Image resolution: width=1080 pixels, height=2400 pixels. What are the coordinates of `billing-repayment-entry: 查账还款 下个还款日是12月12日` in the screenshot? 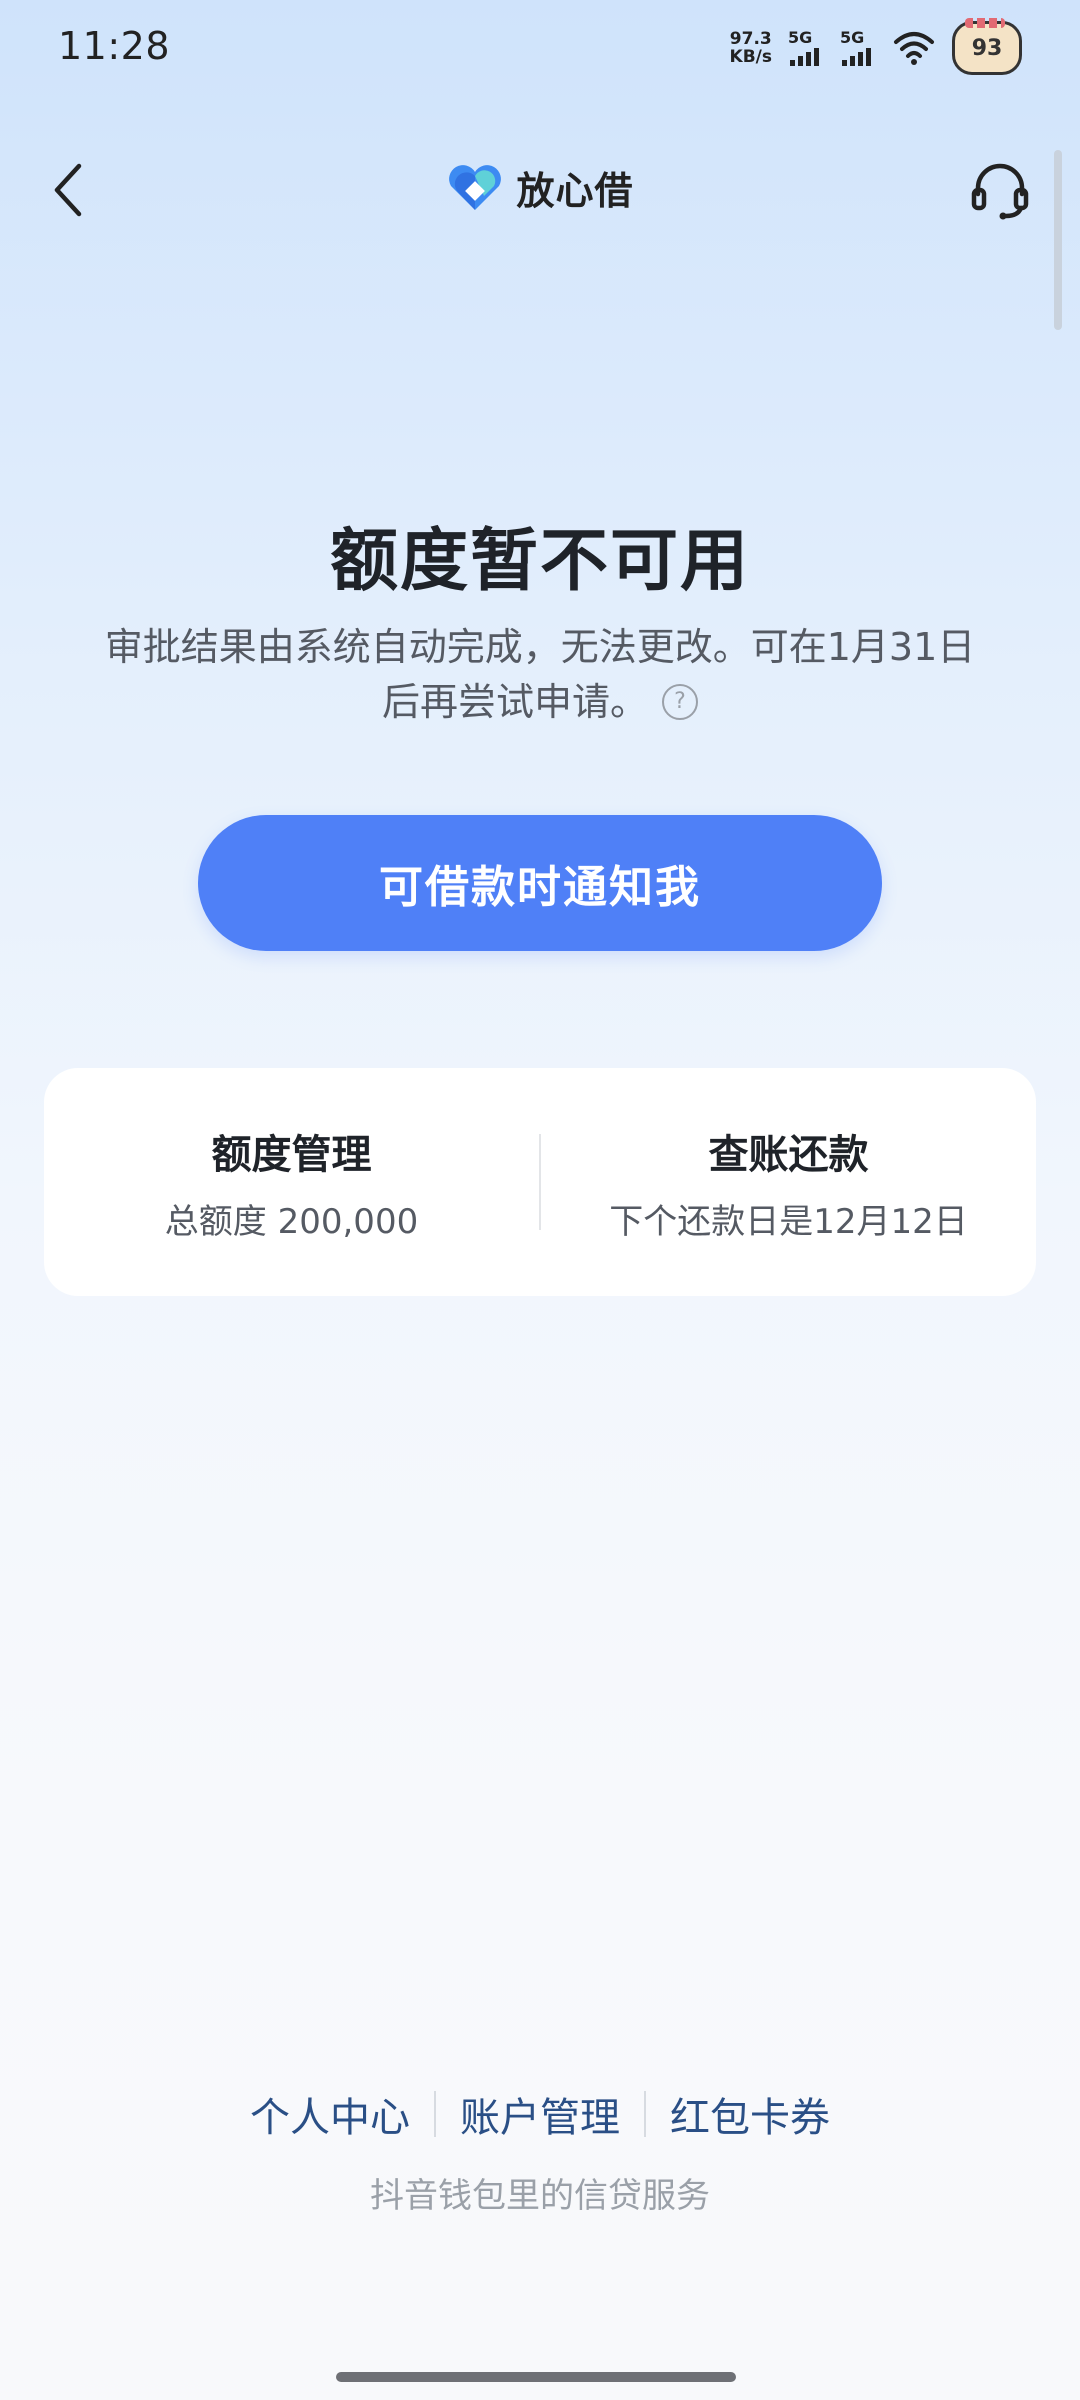 It's located at (788, 1182).